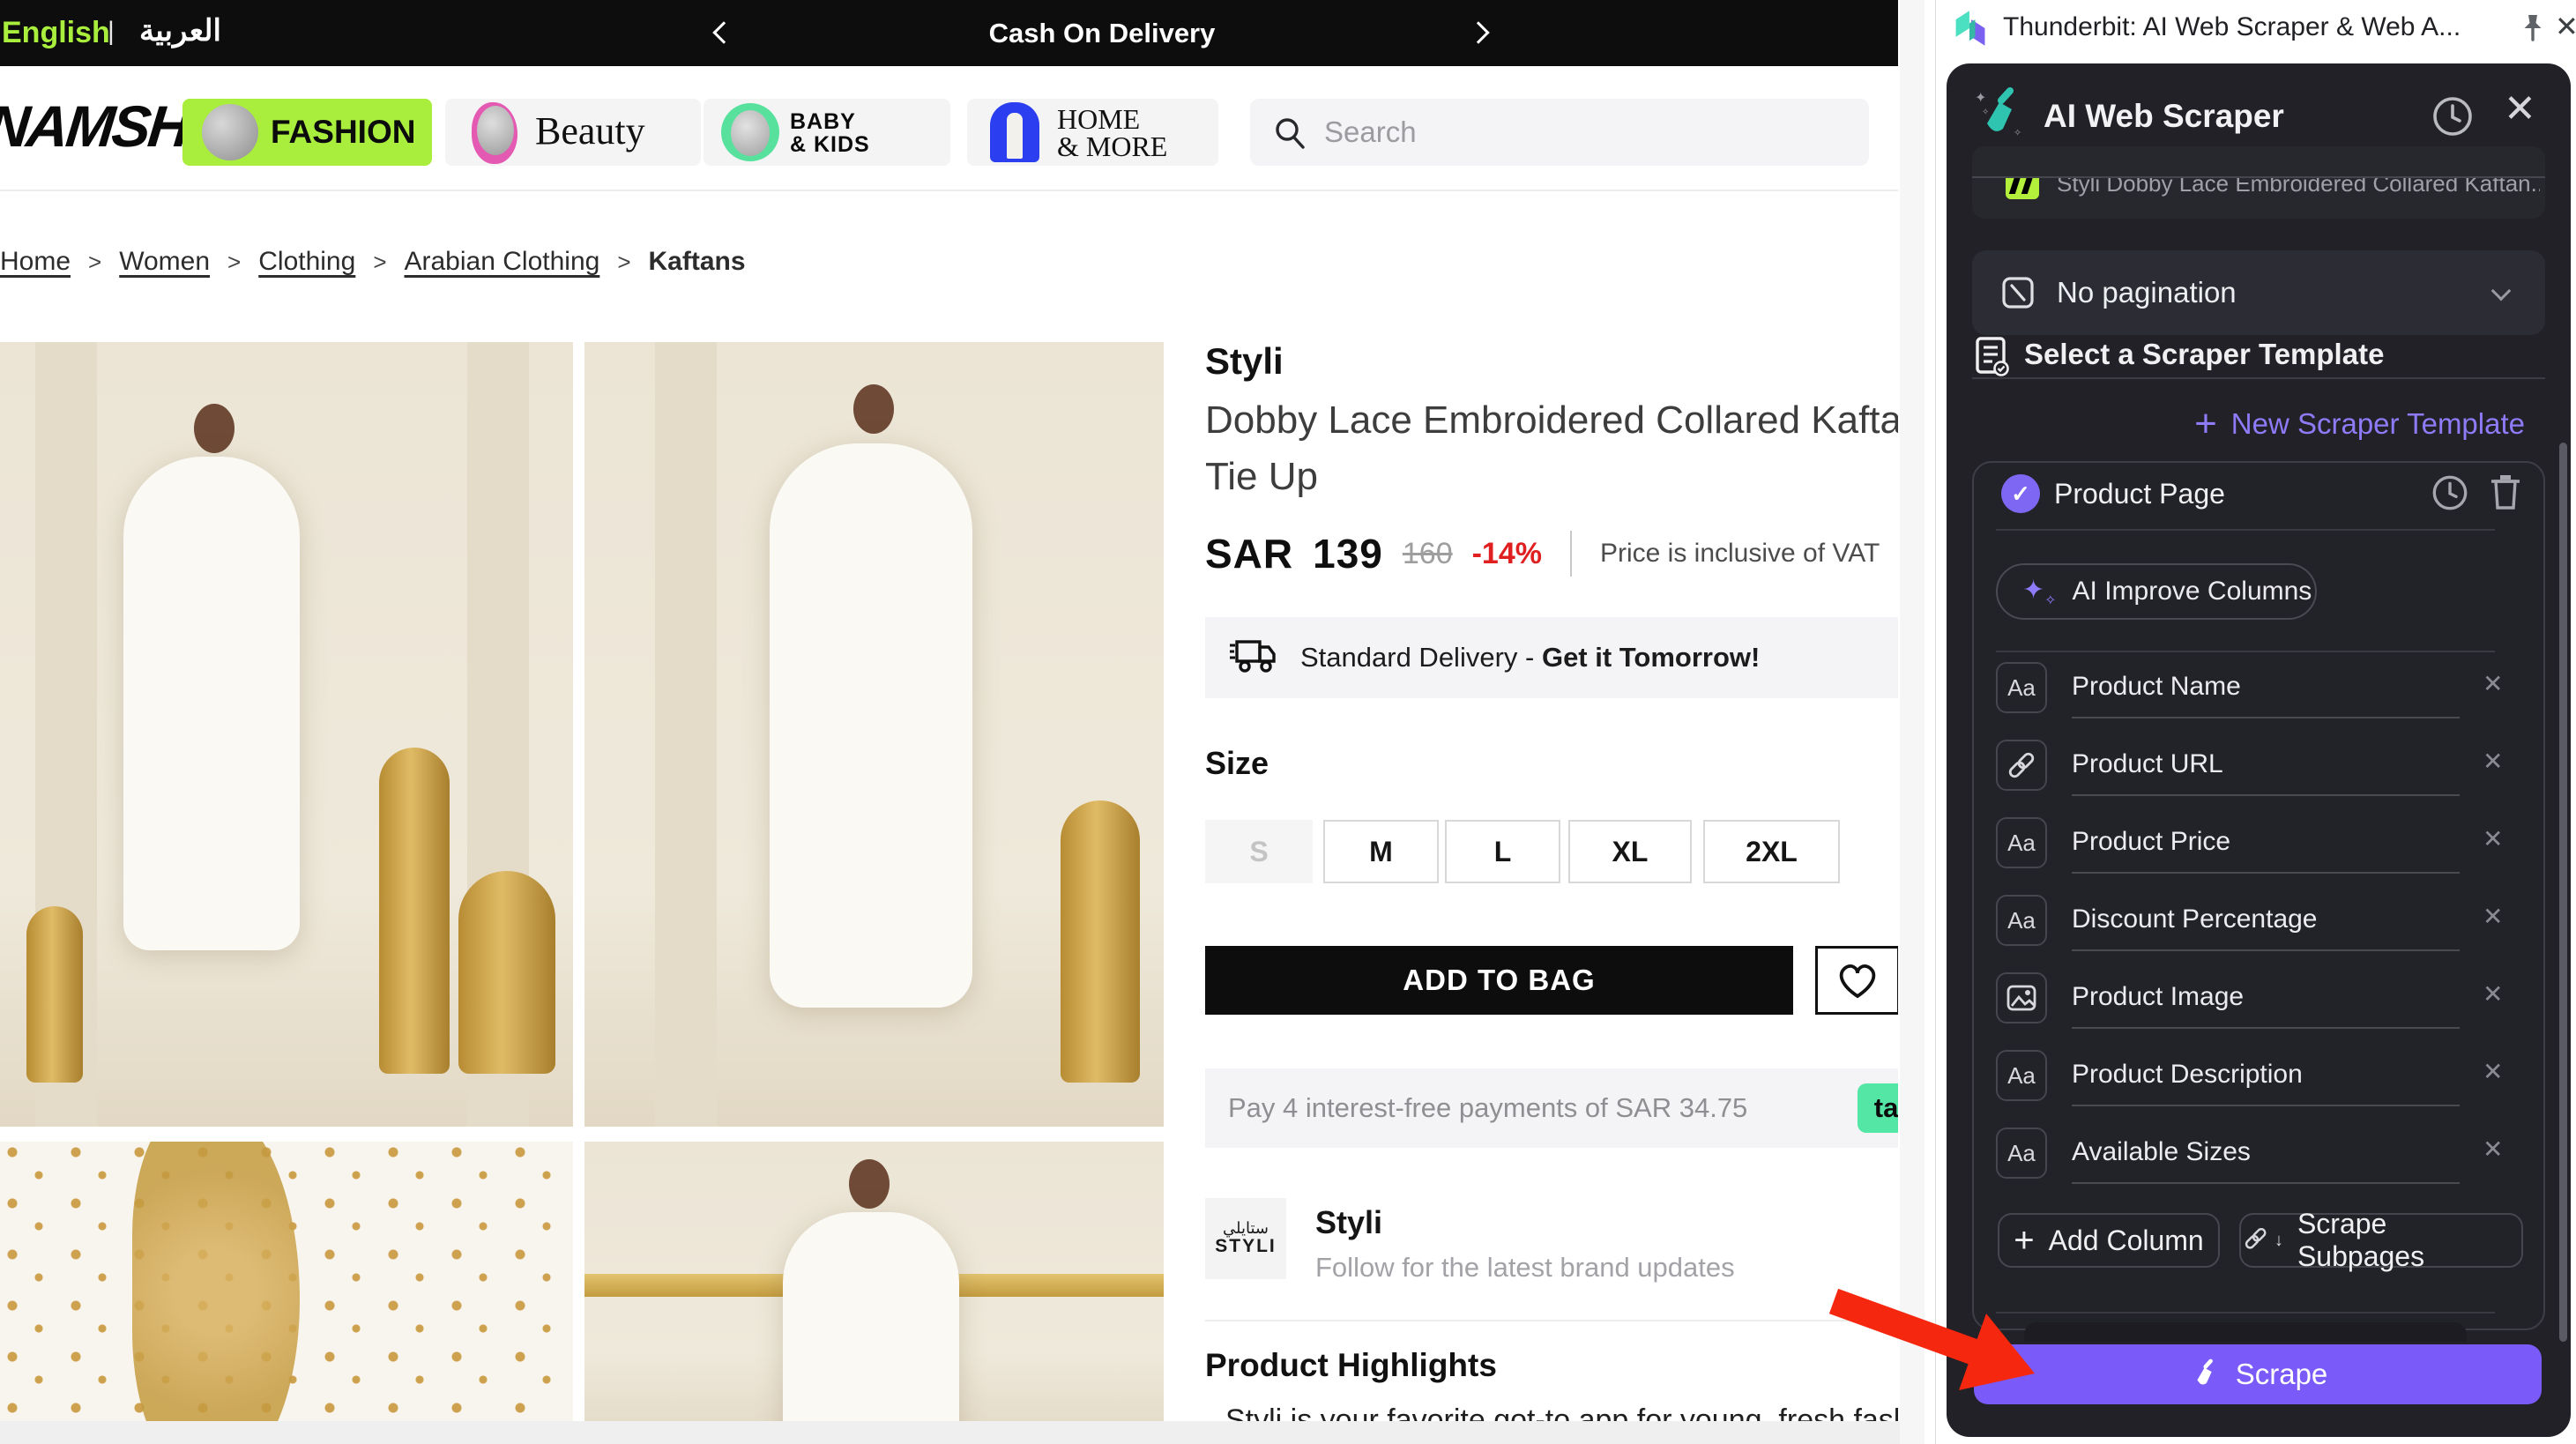  I want to click on nav-tab-beauty: Beauty, so click(573, 132).